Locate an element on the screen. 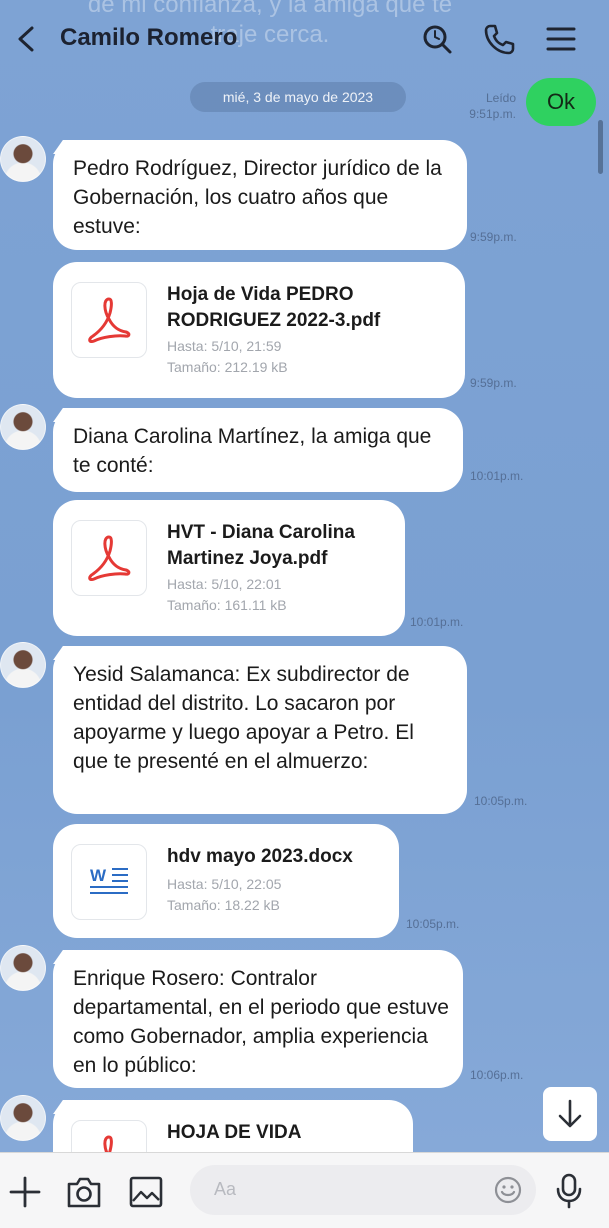 The height and width of the screenshot is (1228, 609). file-expiry: Hasta: 5/10, 22:05 is located at coordinates (224, 884).